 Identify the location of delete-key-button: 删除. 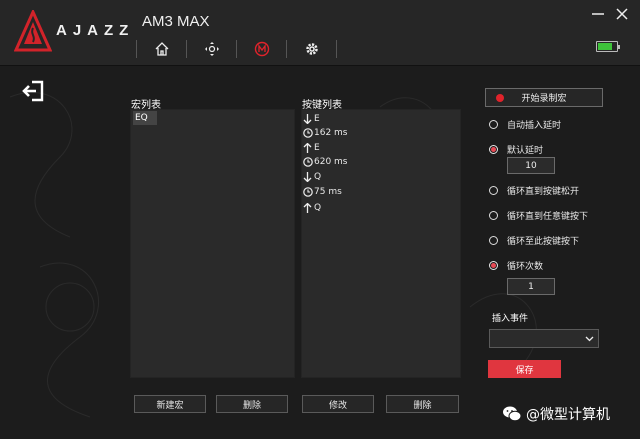
(422, 404).